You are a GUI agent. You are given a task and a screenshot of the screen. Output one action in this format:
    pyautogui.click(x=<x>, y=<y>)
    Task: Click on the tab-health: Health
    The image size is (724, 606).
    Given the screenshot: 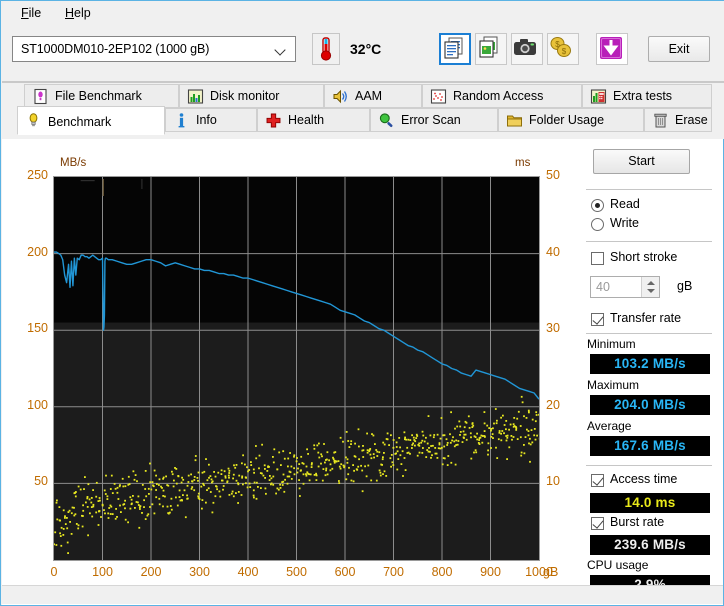 What is the action you would take?
    pyautogui.click(x=313, y=120)
    